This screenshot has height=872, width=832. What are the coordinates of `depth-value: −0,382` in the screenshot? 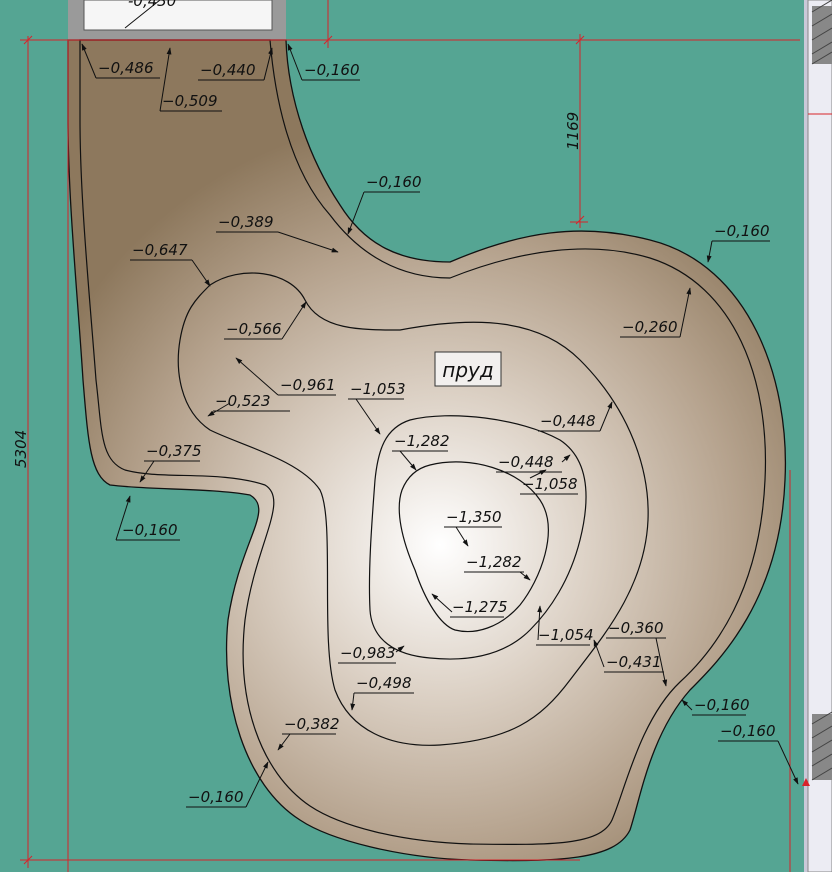 It's located at (312, 724).